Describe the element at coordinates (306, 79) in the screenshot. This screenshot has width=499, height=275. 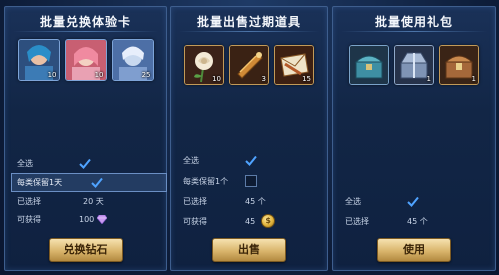
I see `item-count: 15` at that location.